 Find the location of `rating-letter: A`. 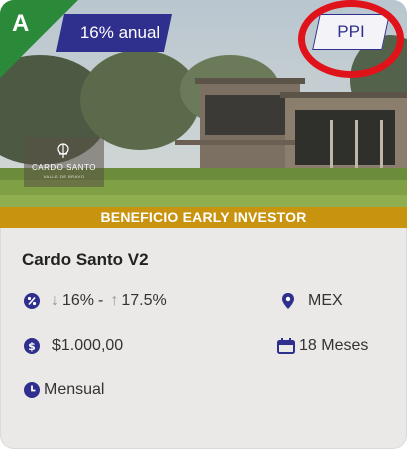

rating-letter: A is located at coordinates (21, 23).